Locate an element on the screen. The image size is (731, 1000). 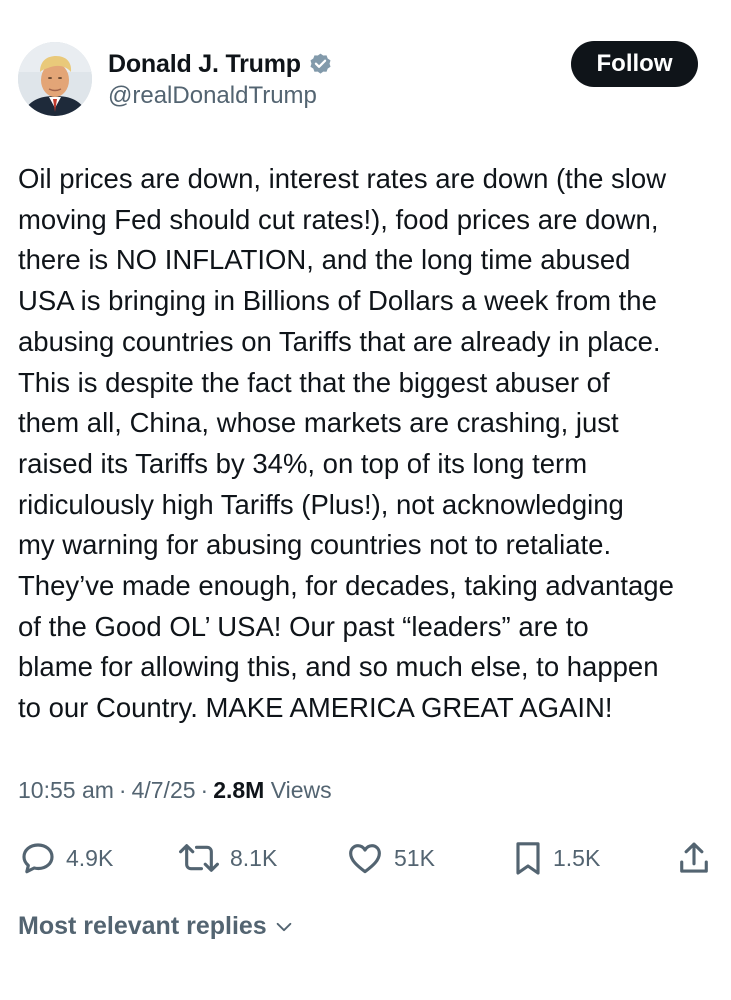
post-date: 4/7/25 is located at coordinates (164, 790).